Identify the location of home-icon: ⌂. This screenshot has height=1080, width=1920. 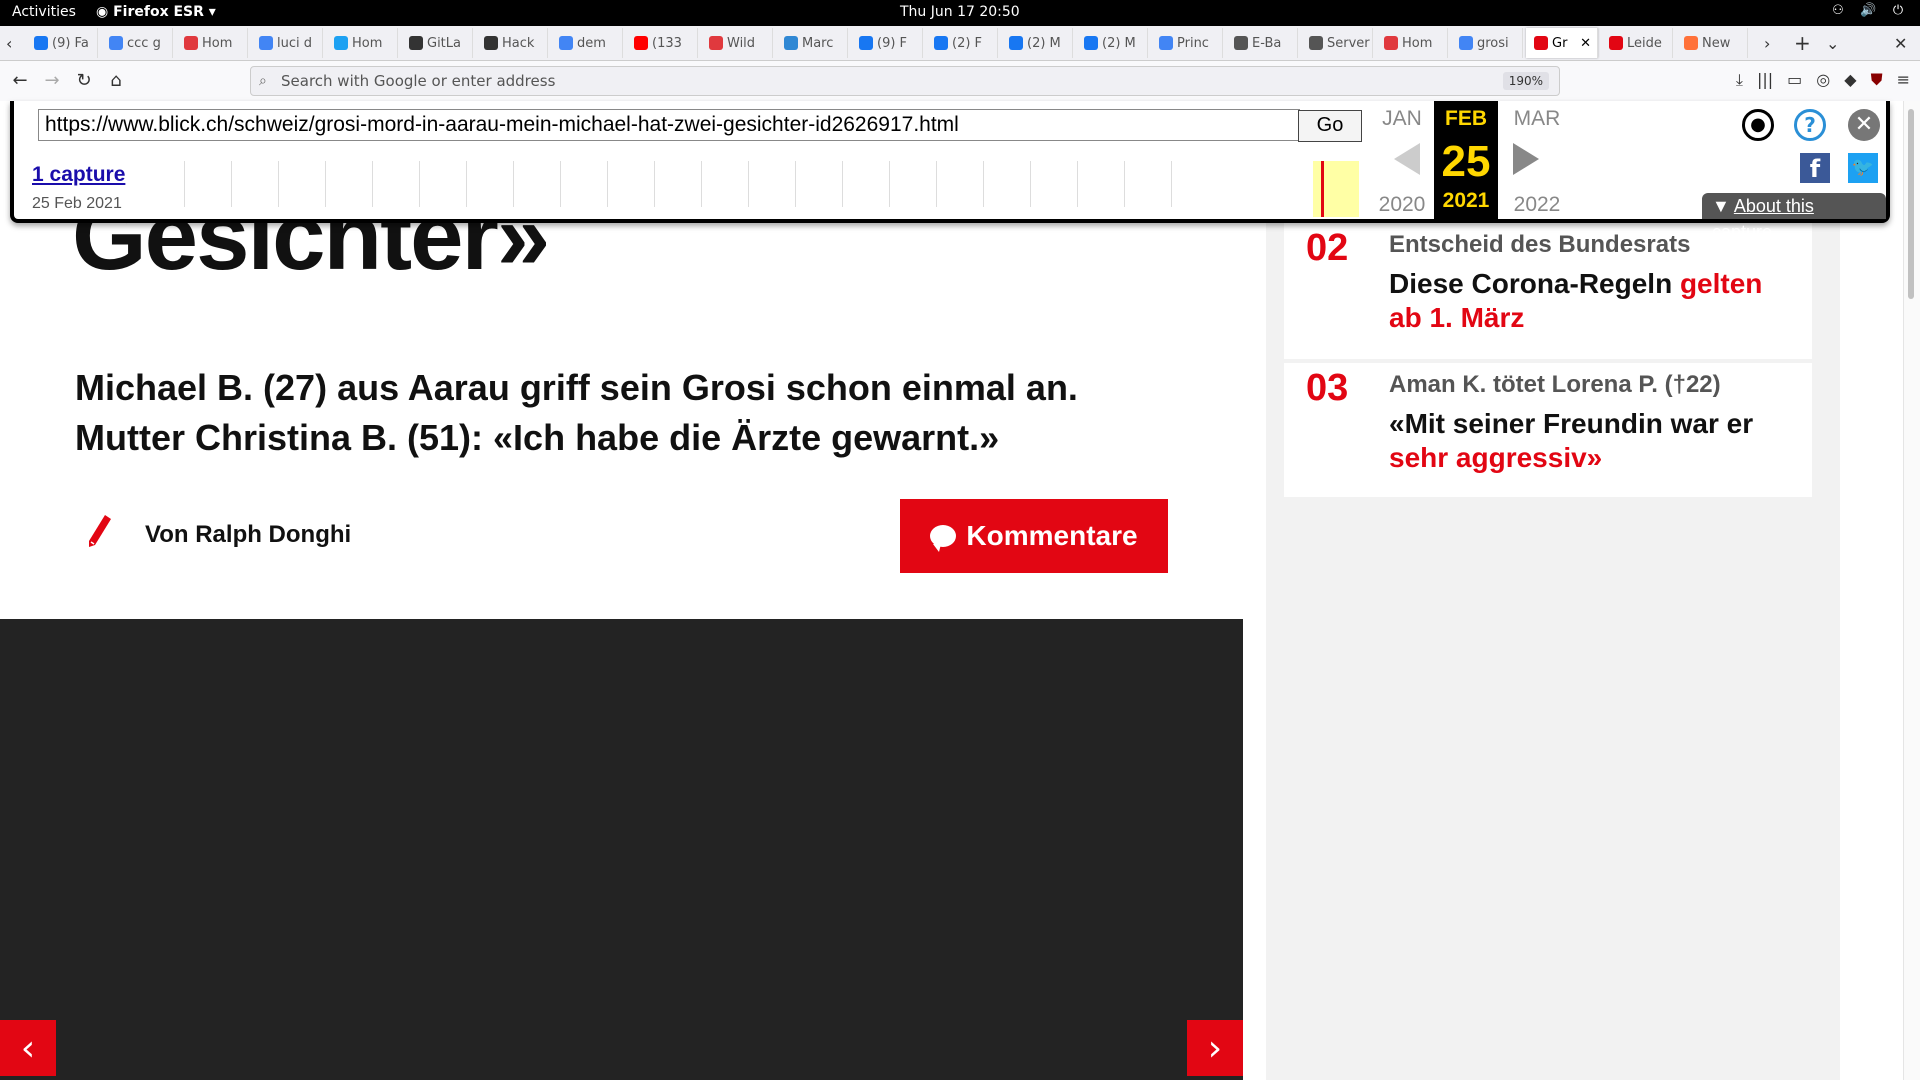
(116, 81).